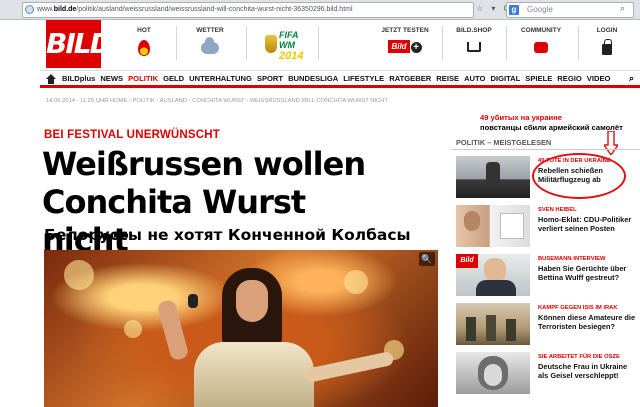 The height and width of the screenshot is (407, 640). Describe the element at coordinates (254, 374) in the screenshot. I see `singer-dress` at that location.